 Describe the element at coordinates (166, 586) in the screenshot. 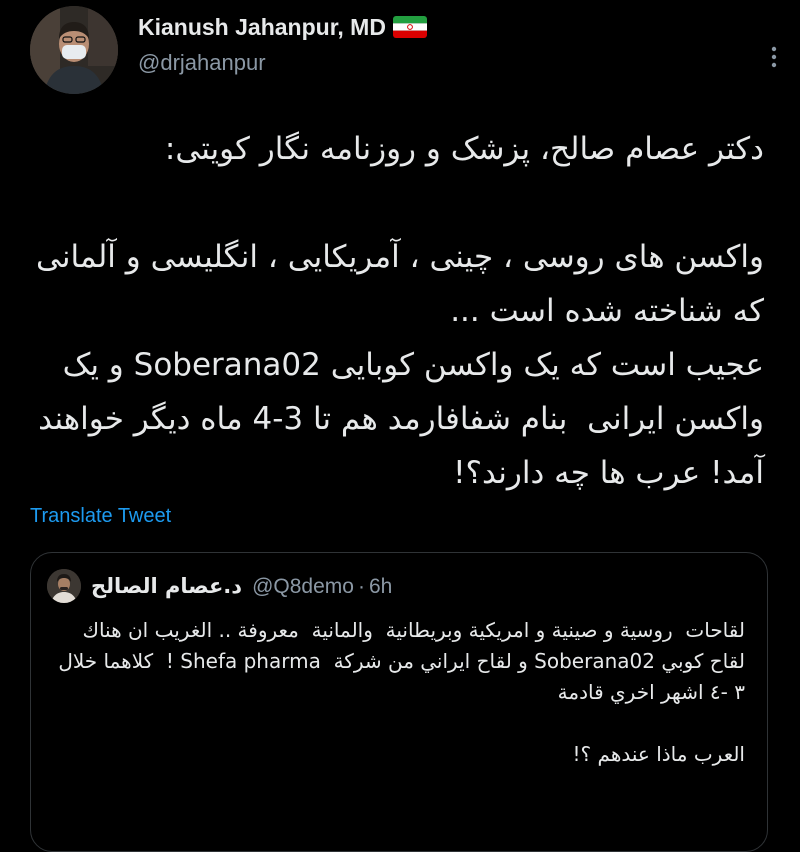

I see `quoted-author-name: د.عصام الصالح` at that location.